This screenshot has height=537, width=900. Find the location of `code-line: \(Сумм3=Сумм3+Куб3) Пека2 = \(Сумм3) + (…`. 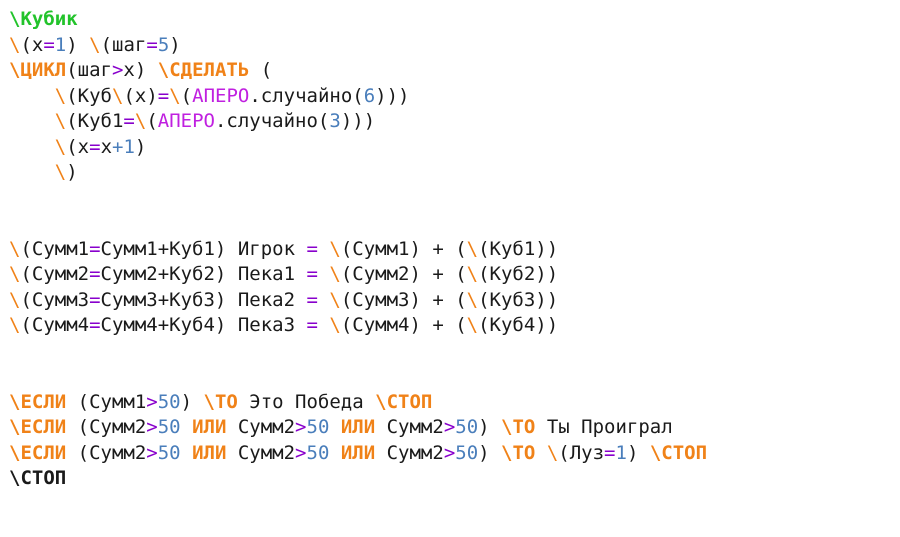

code-line: \(Сумм3=Сумм3+Куб3) Пека2 = \(Сумм3) + (… is located at coordinates (454, 301).